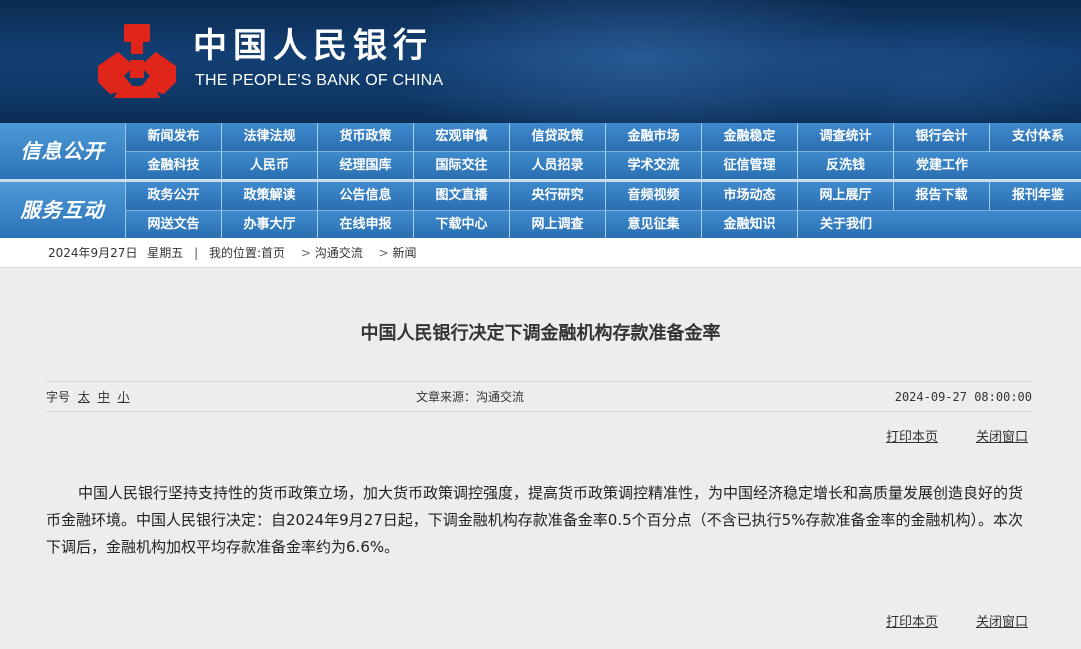  Describe the element at coordinates (174, 166) in the screenshot. I see `nav-item-fintech: 金融科技` at that location.